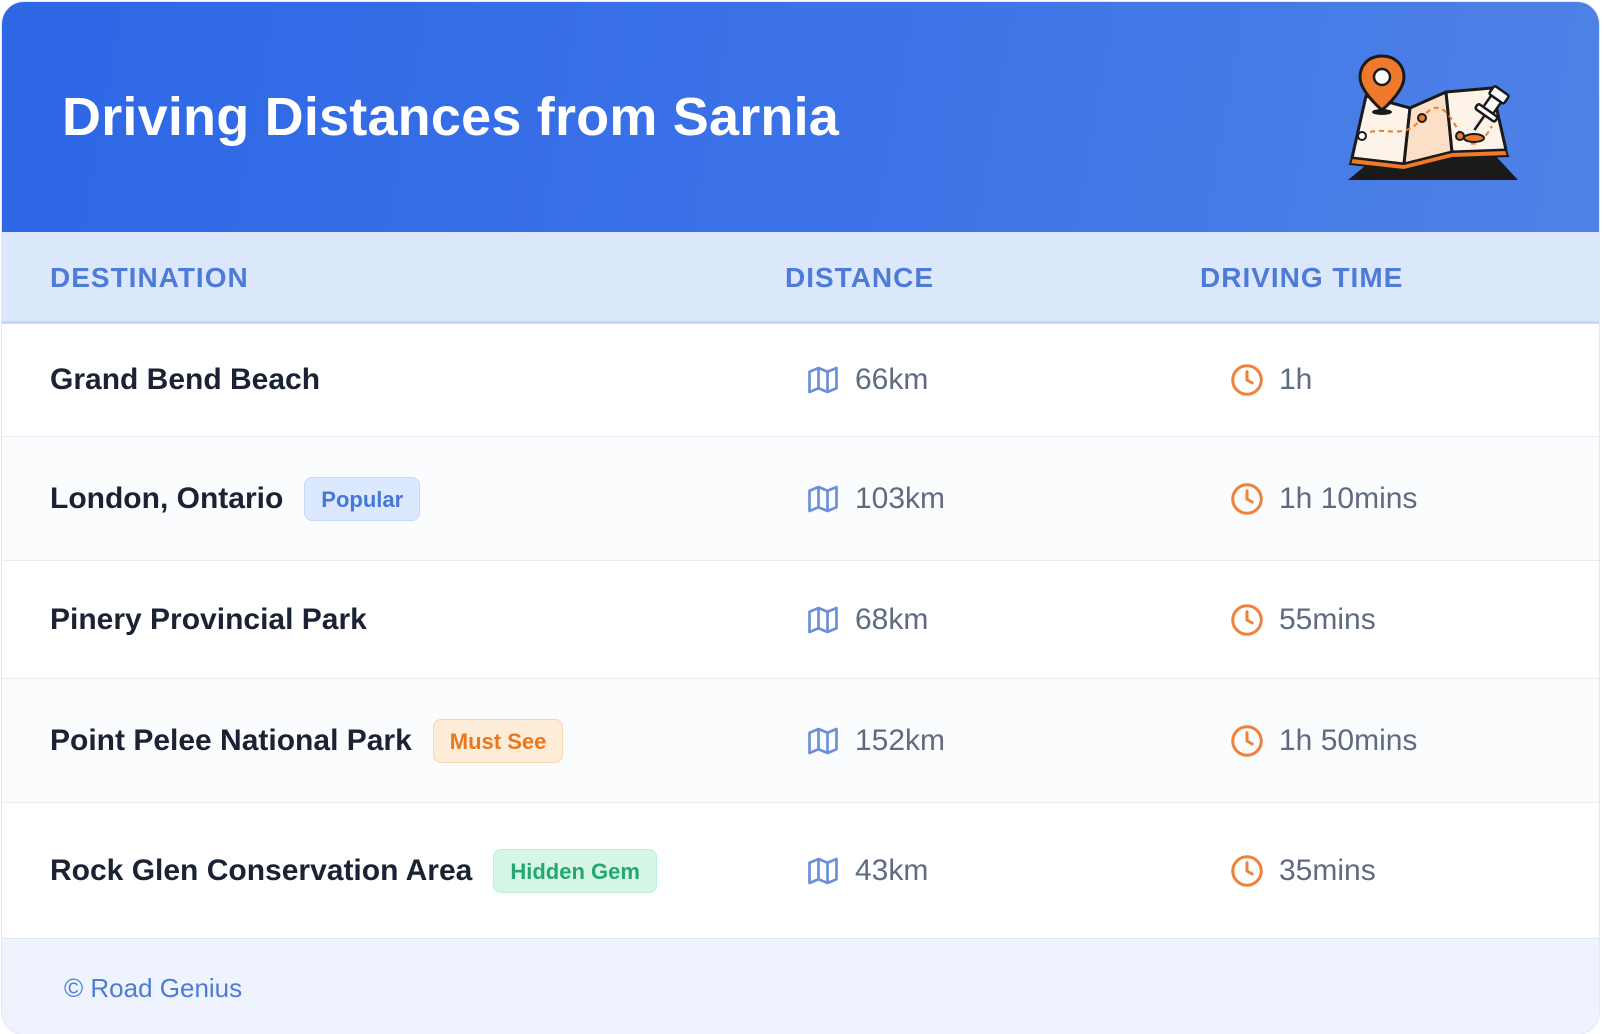 The width and height of the screenshot is (1604, 1034). What do you see at coordinates (800, 499) in the screenshot?
I see `table-row: London, Ontario Popular 103km 1h 10mins` at bounding box center [800, 499].